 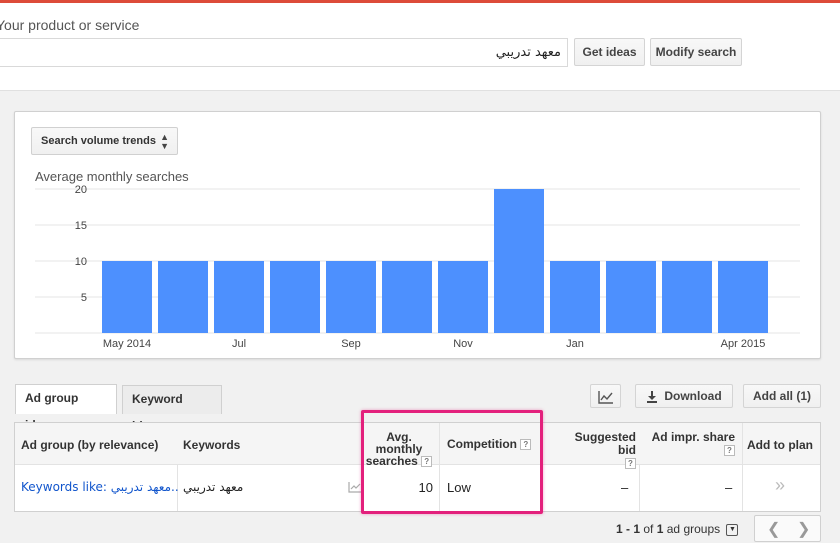 What do you see at coordinates (732, 529) in the screenshot?
I see `pager-dropdown-icon: ▼` at bounding box center [732, 529].